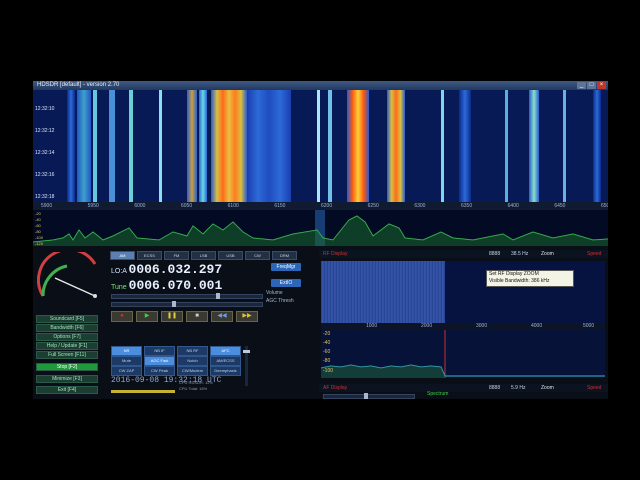 The height and width of the screenshot is (480, 640). What do you see at coordinates (67, 319) in the screenshot?
I see `soundcard-button: Soundcard [F5]` at bounding box center [67, 319].